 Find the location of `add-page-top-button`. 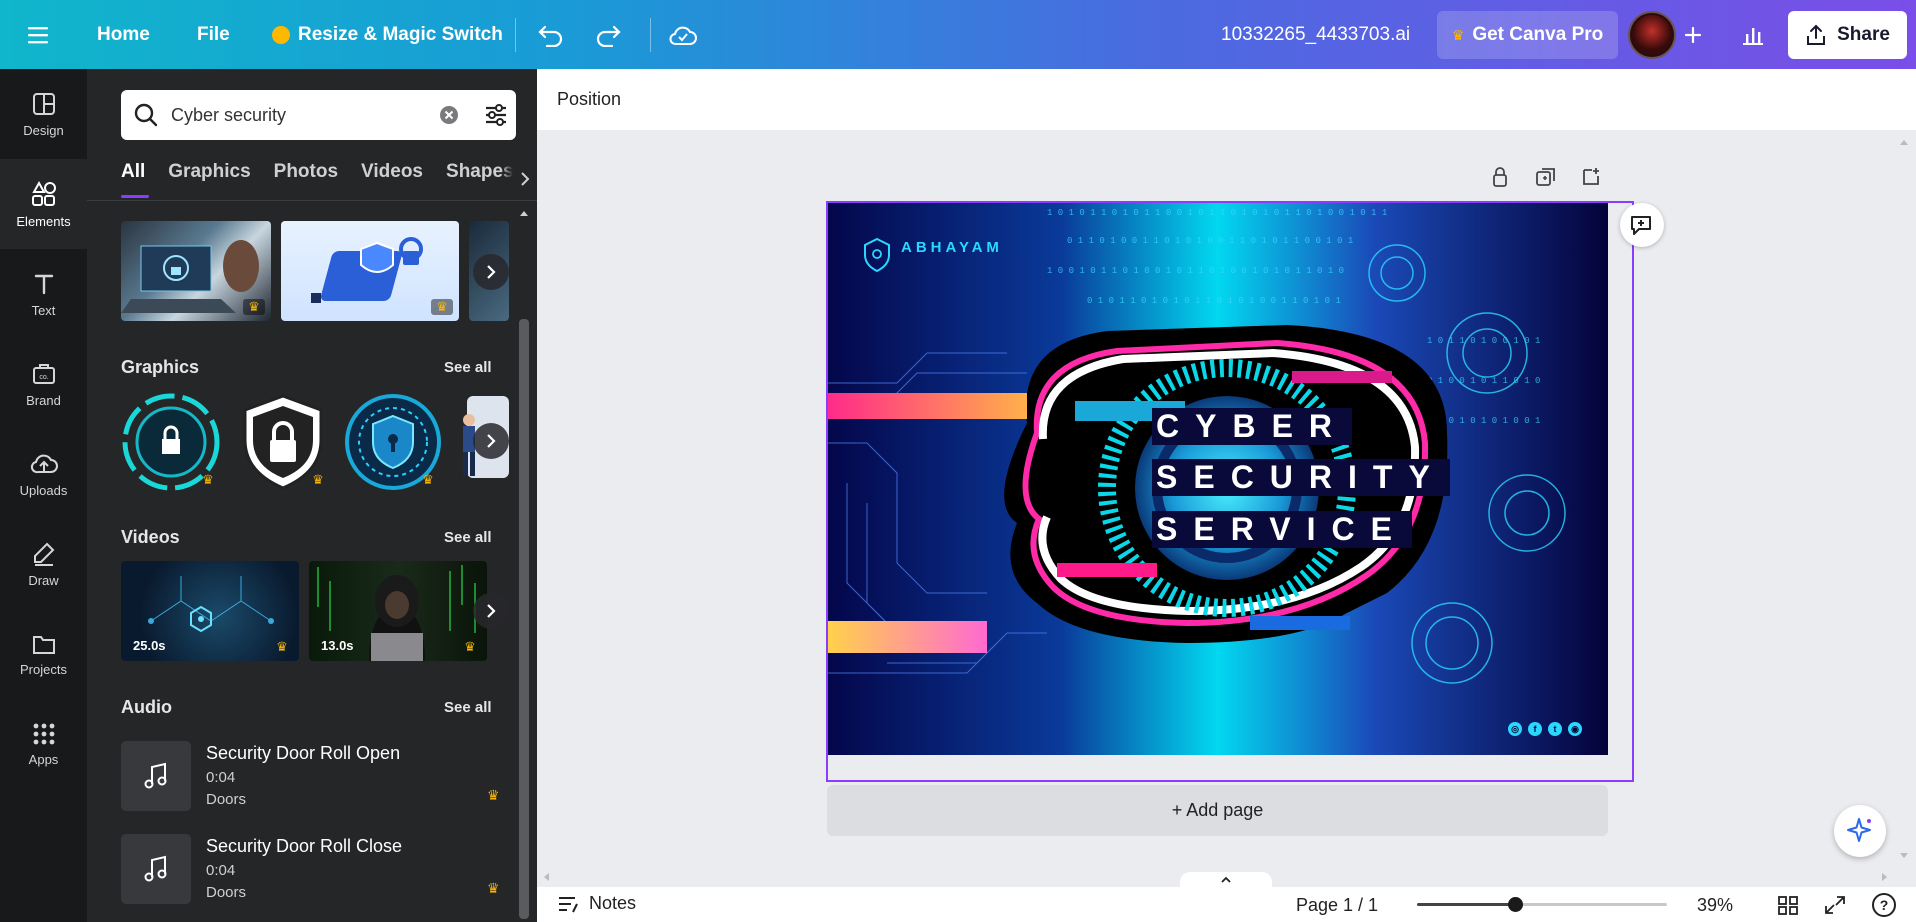

add-page-top-button is located at coordinates (1591, 179).